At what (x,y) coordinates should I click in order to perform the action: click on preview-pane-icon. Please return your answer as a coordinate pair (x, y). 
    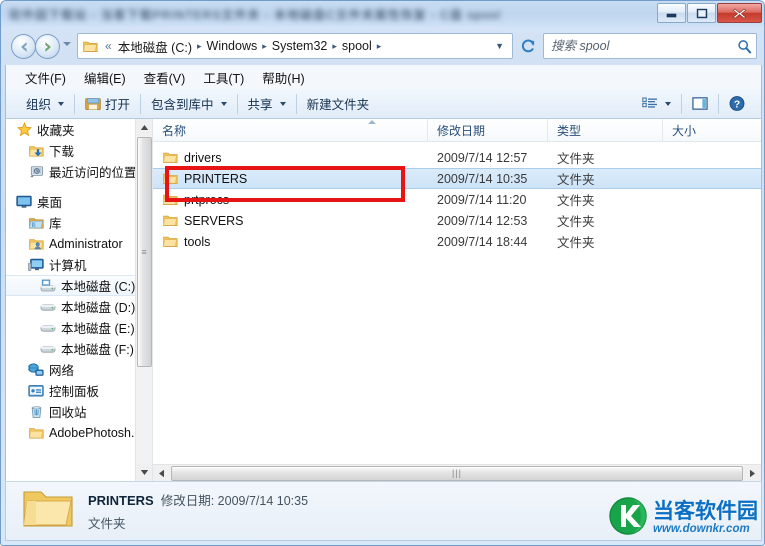
    Looking at the image, I should click on (700, 104).